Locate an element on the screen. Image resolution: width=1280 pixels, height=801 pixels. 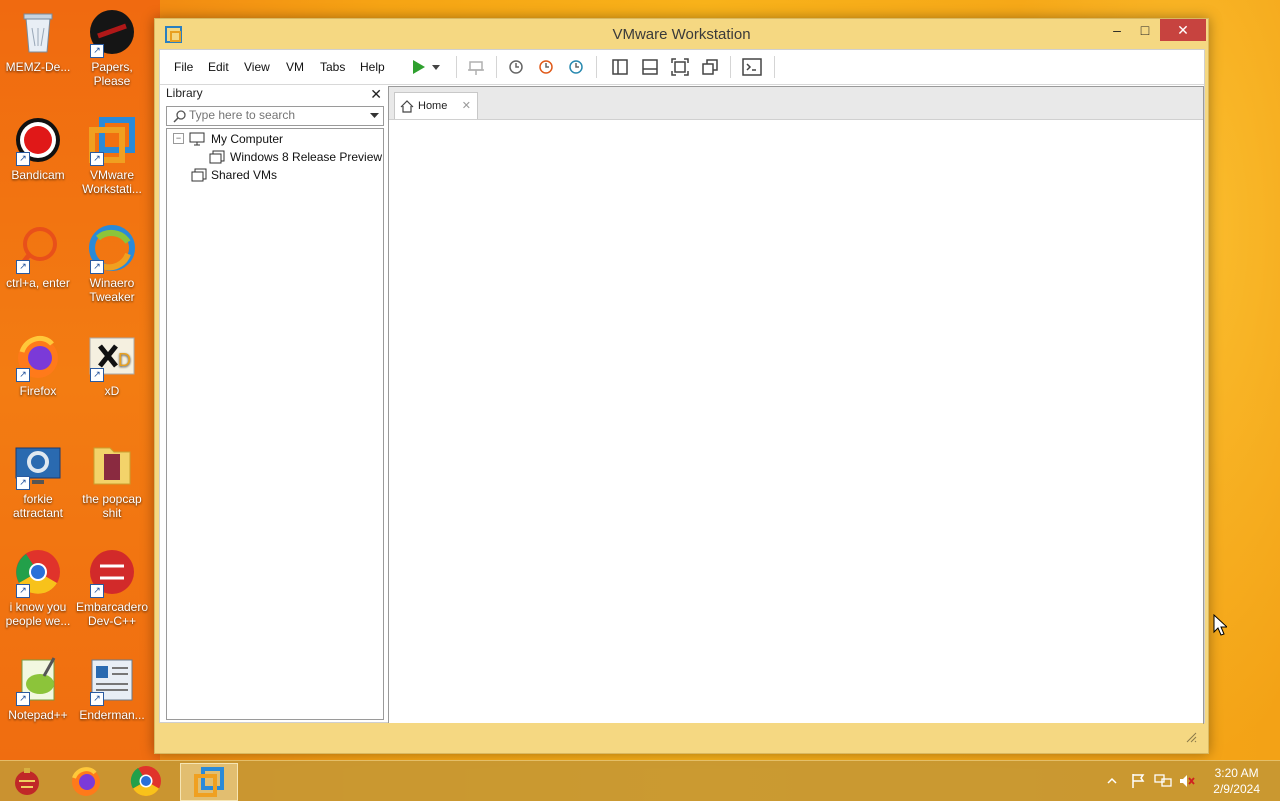
network-icon is located at coordinates (1163, 781).